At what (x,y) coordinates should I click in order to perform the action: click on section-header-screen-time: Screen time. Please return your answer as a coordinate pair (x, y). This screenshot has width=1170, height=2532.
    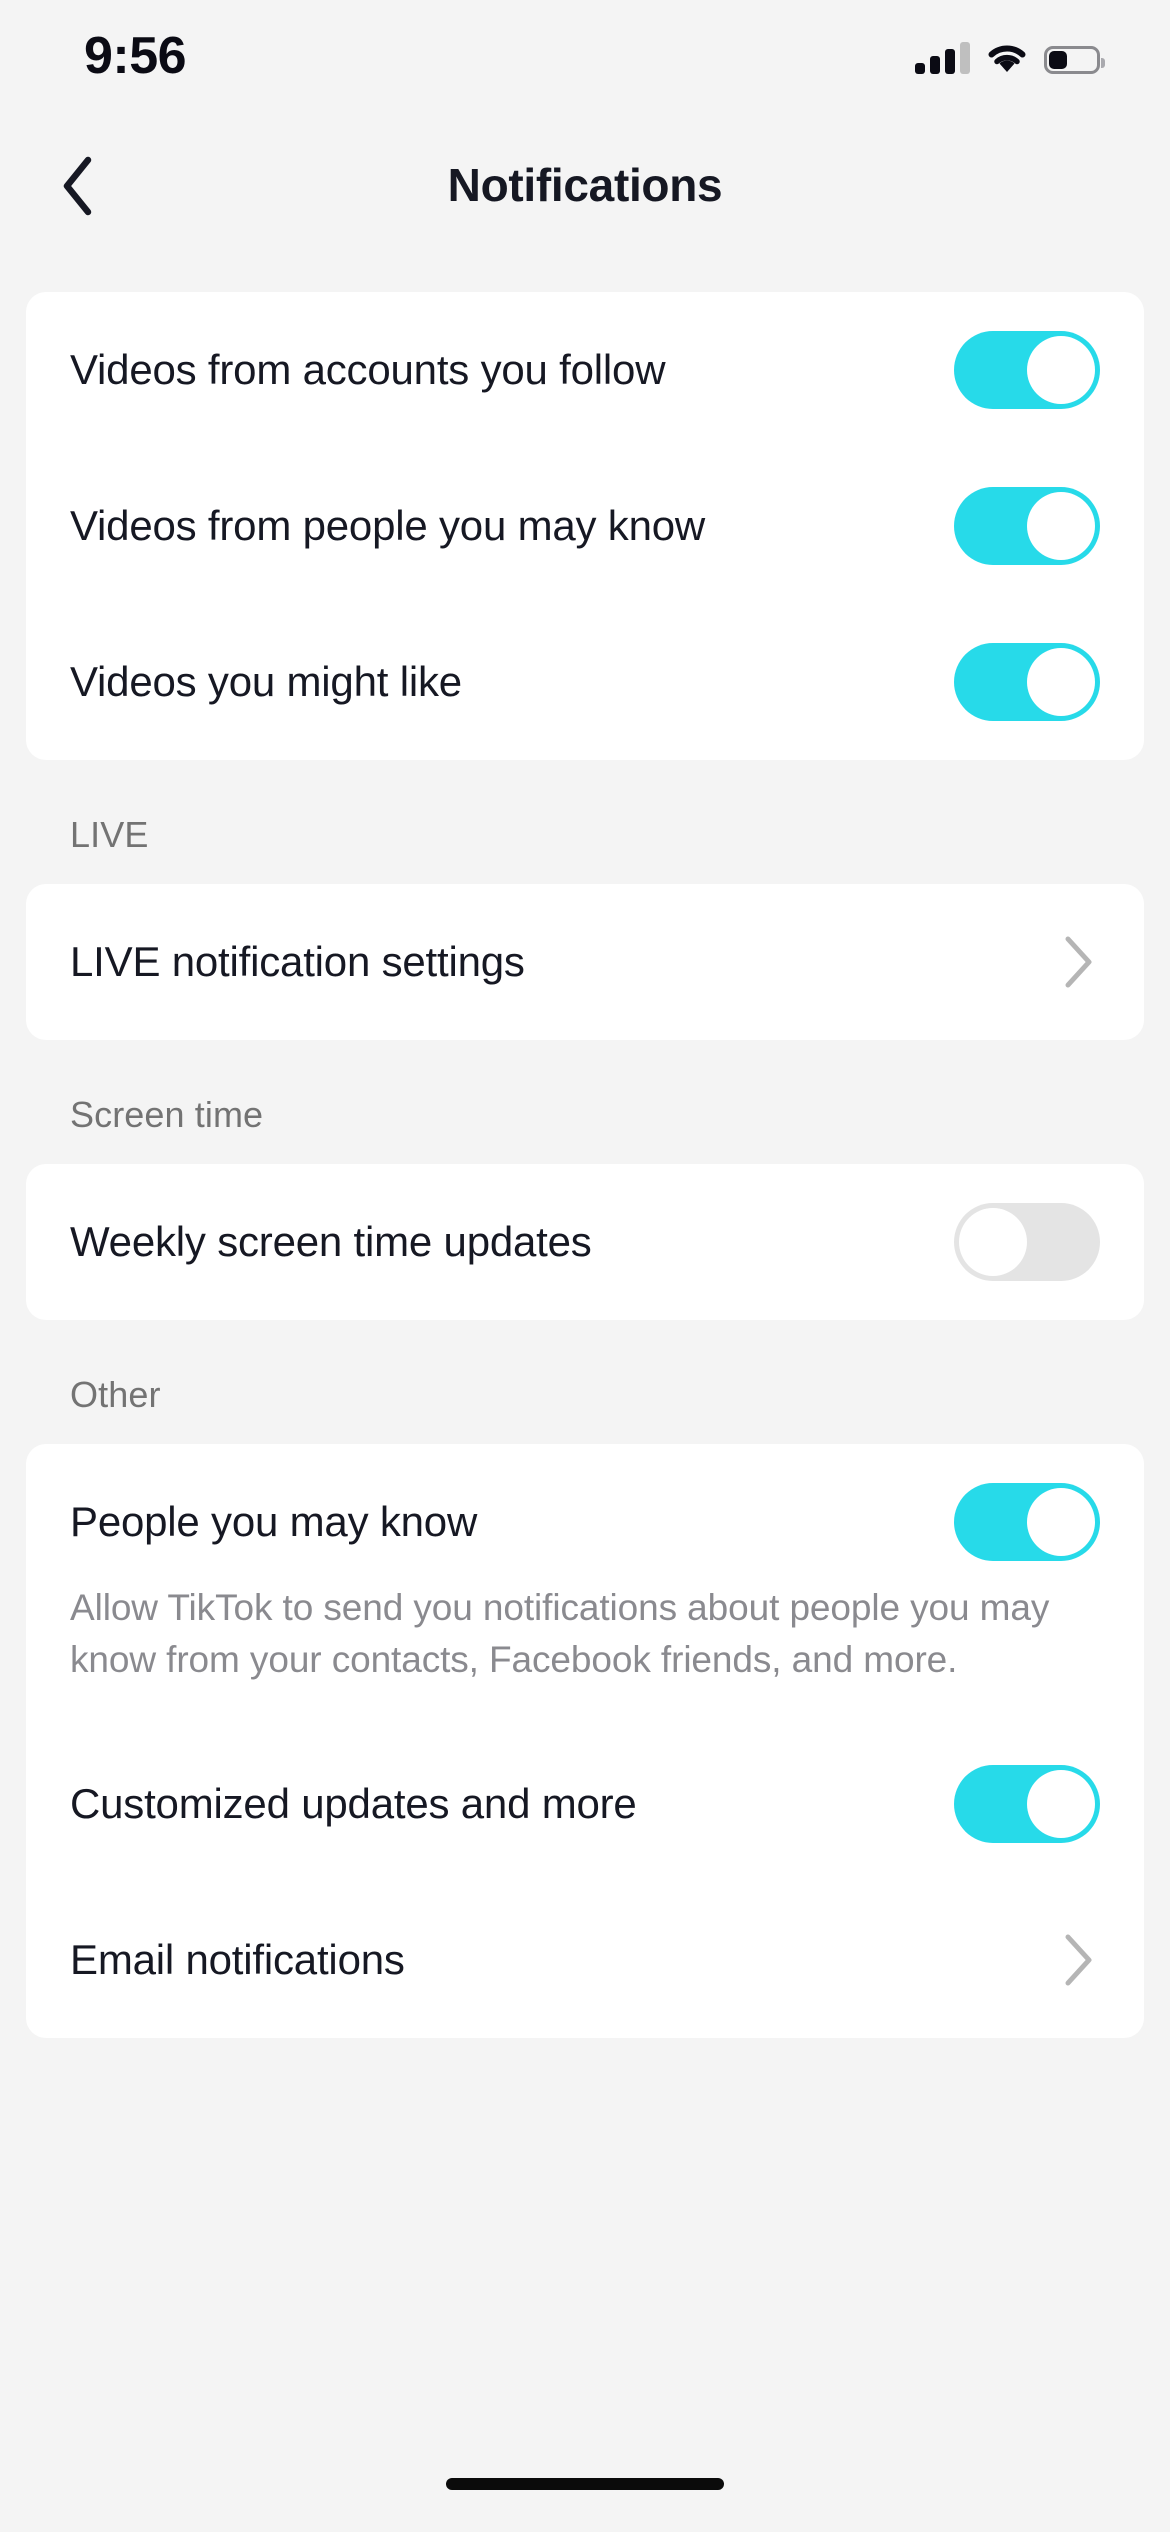
    Looking at the image, I should click on (167, 1114).